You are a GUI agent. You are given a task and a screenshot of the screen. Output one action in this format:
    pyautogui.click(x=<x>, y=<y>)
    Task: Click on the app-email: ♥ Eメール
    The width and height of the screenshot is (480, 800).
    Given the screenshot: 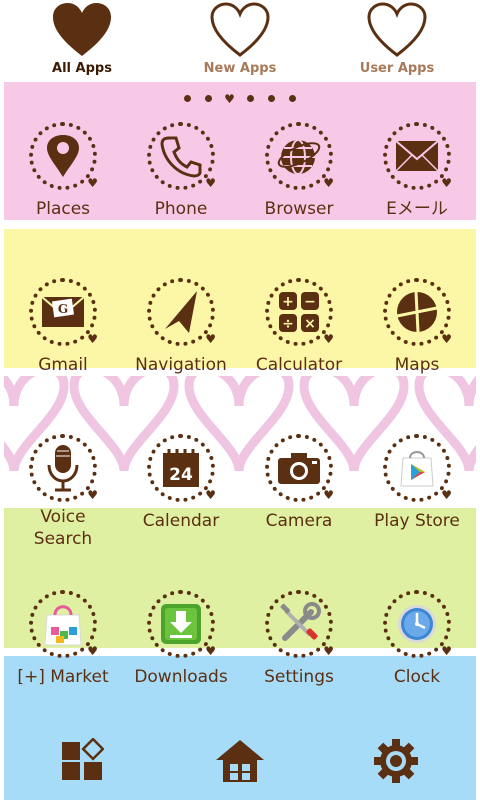 What is the action you would take?
    pyautogui.click(x=417, y=171)
    